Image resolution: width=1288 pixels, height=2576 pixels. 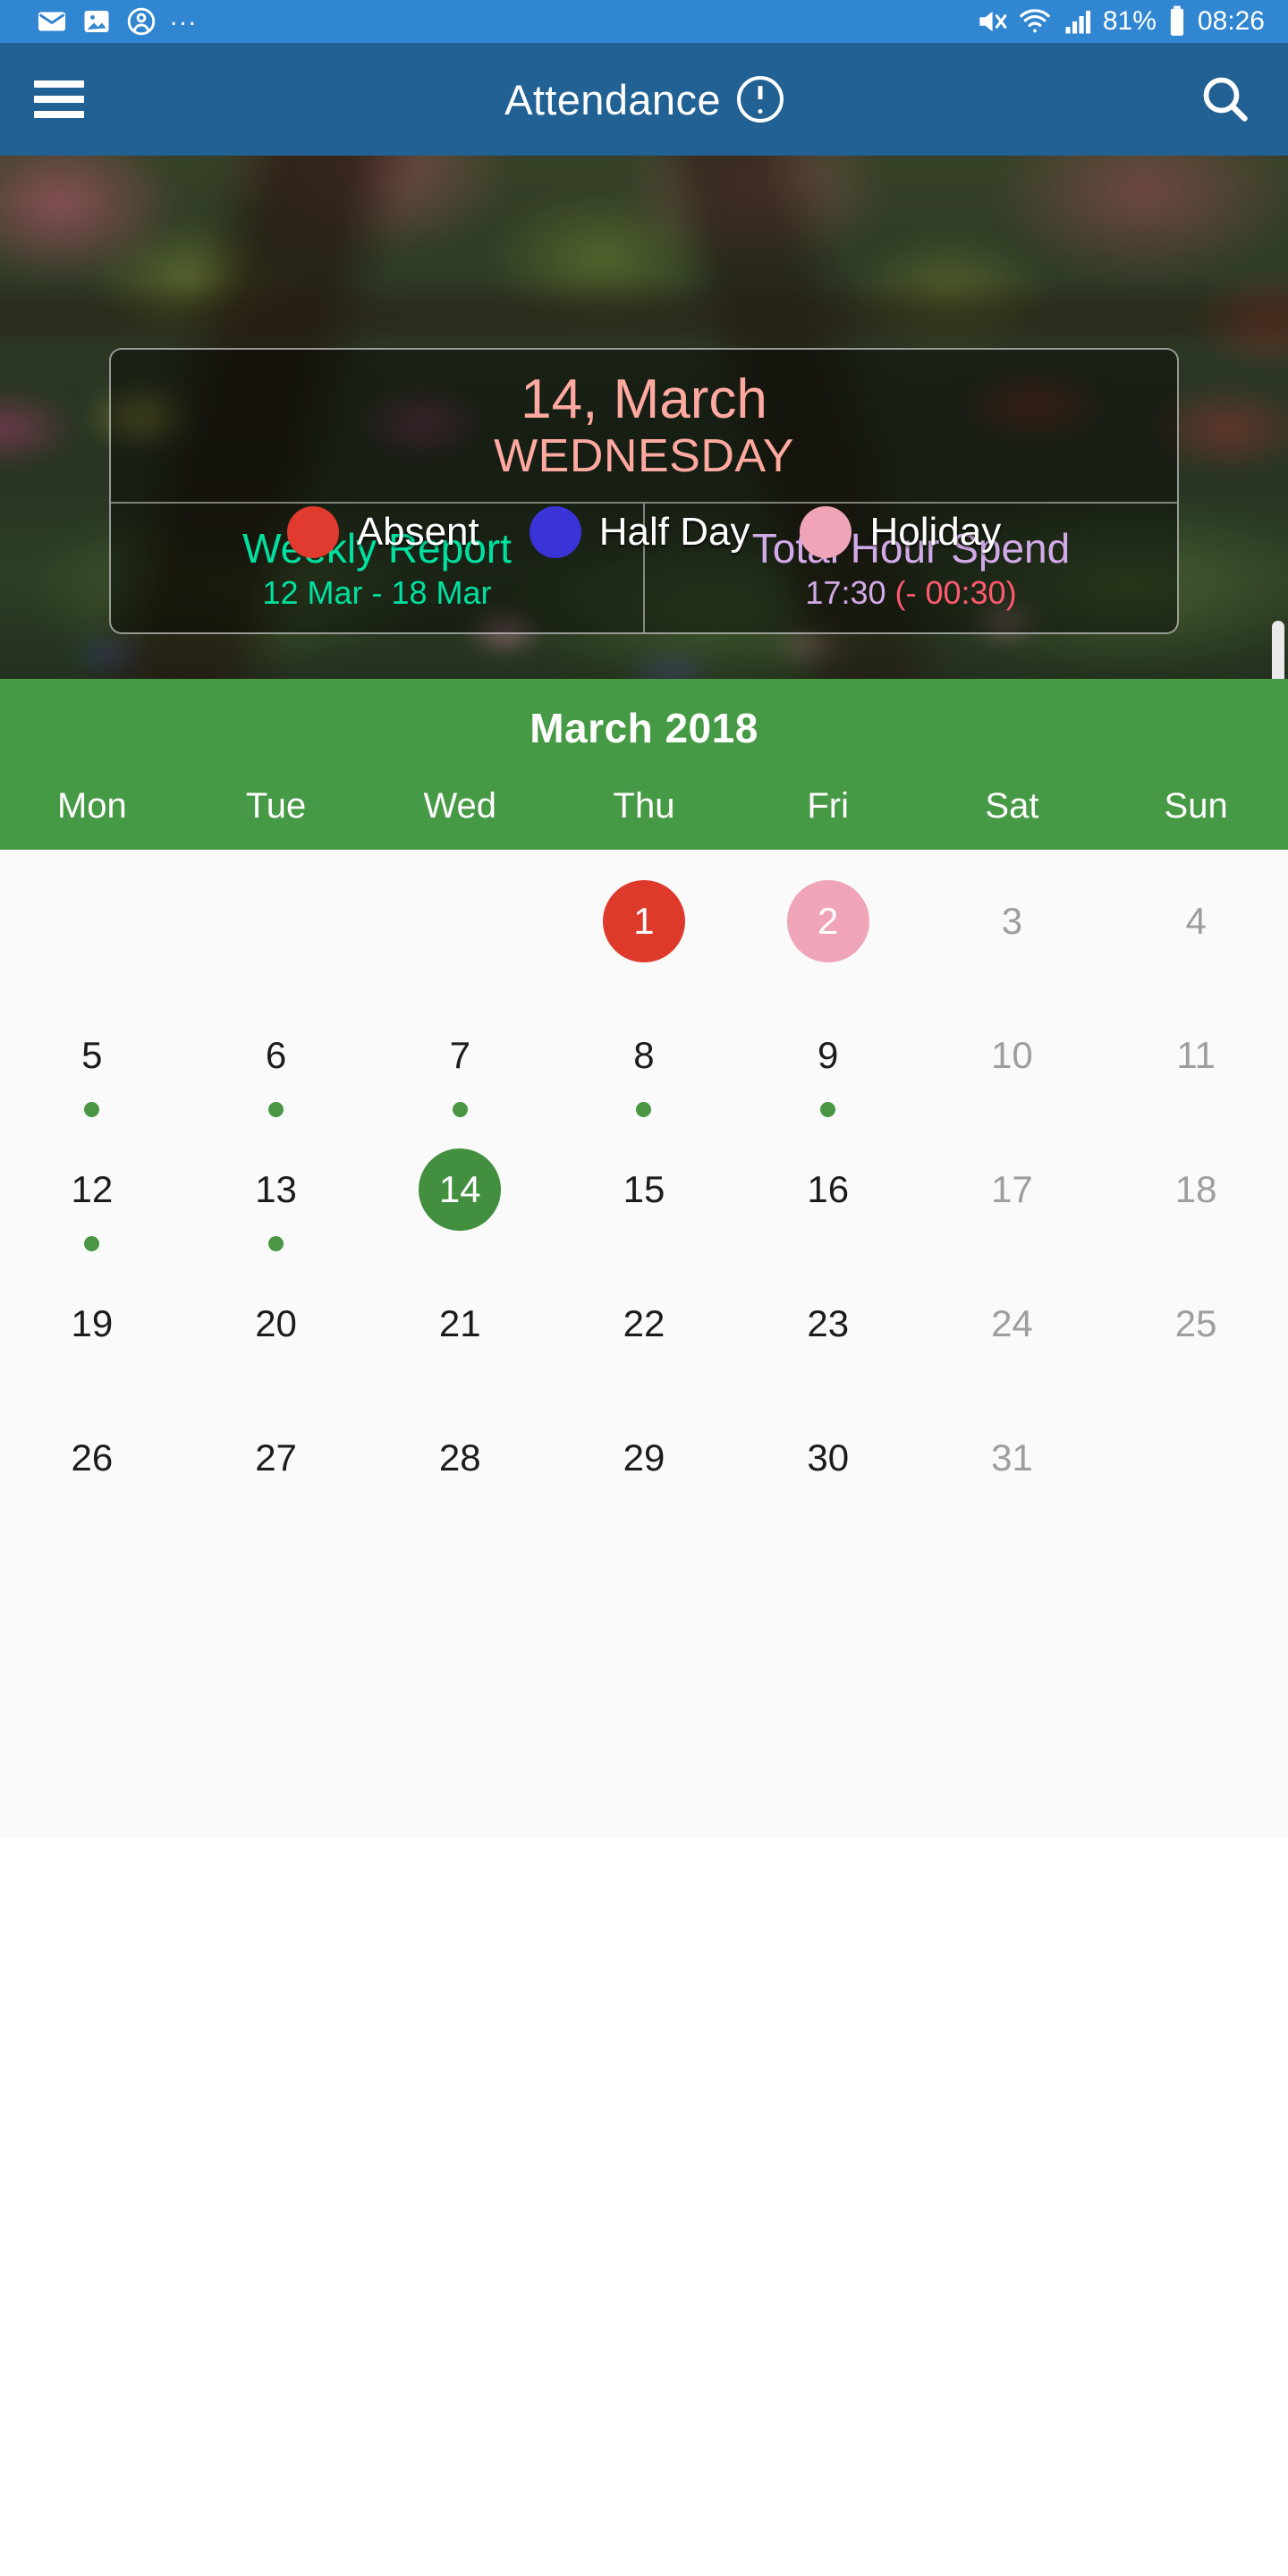 I want to click on calendar-day-cell: 18, so click(x=1196, y=1198).